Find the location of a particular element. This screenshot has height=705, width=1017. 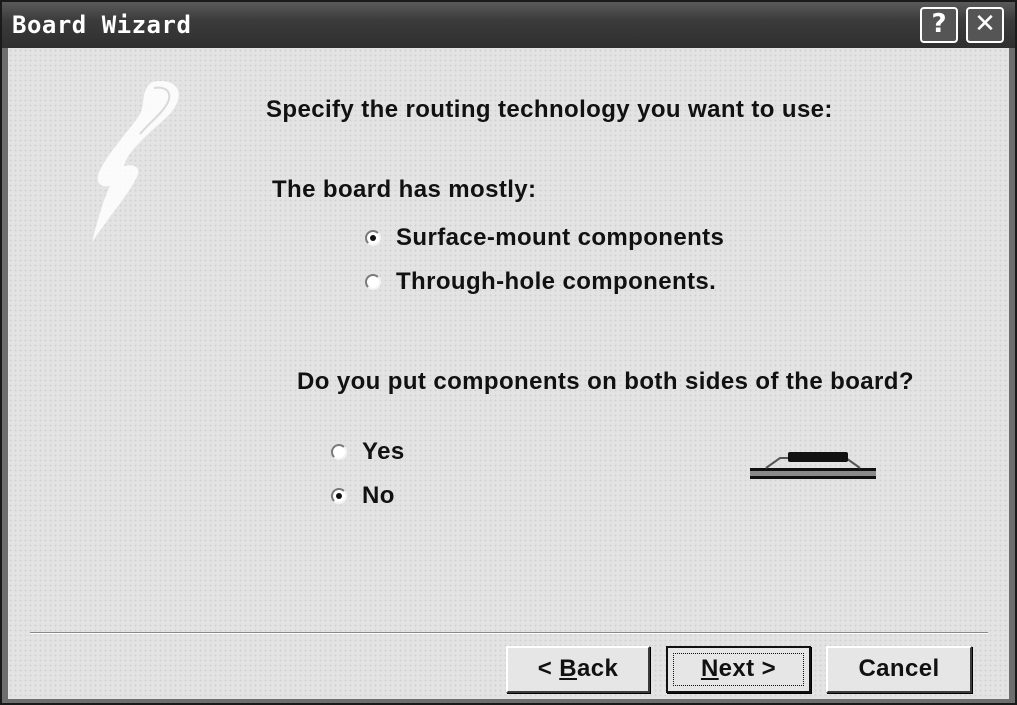

radio-no: No is located at coordinates (363, 496).